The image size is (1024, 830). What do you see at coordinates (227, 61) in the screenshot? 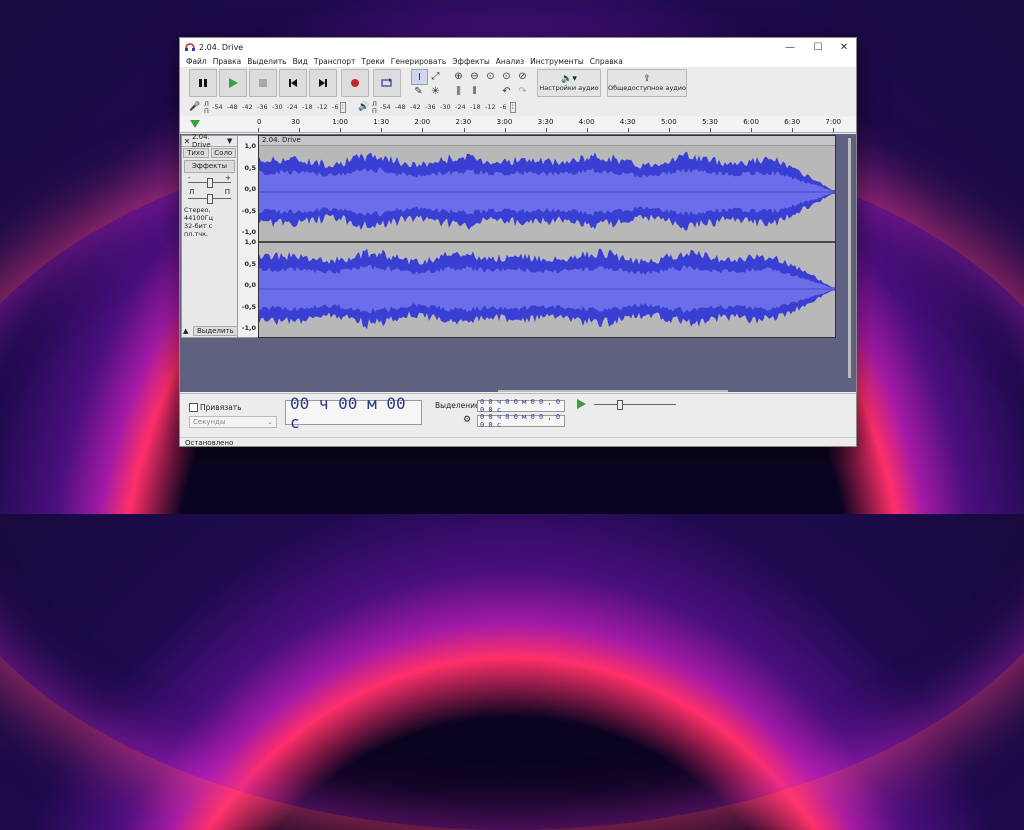
I see `menu-item-1: Правка` at bounding box center [227, 61].